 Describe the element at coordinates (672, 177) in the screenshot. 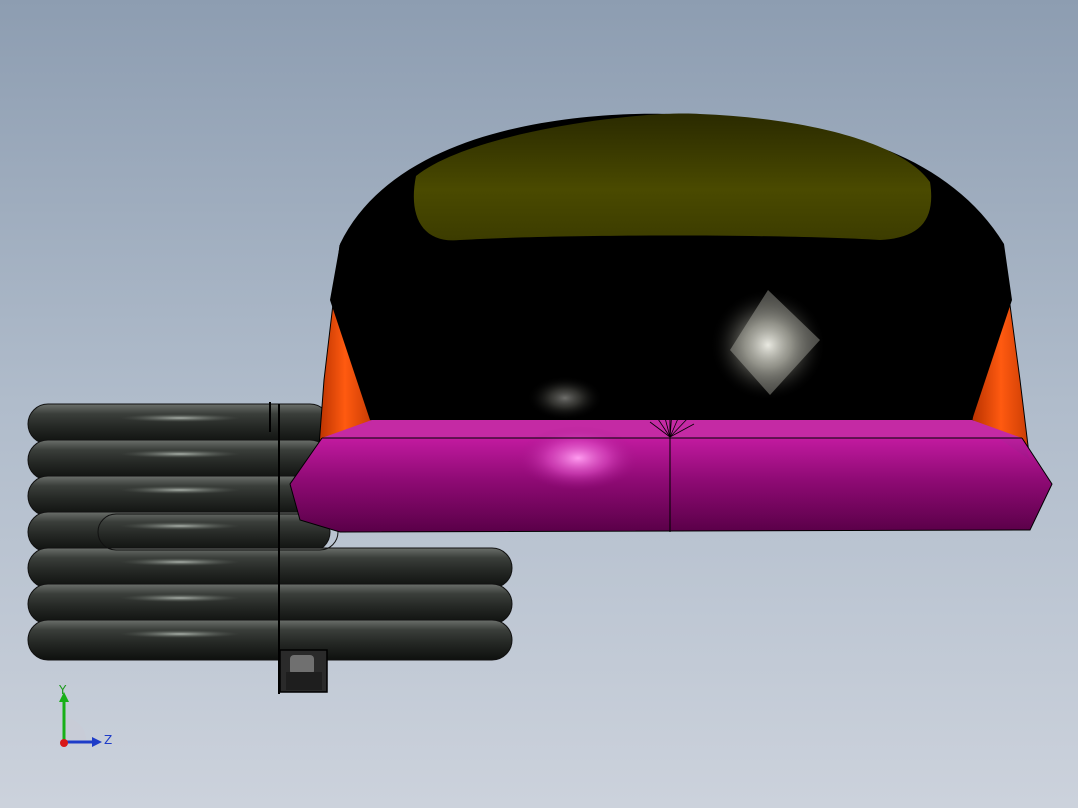

I see `dome-top-highlight` at that location.